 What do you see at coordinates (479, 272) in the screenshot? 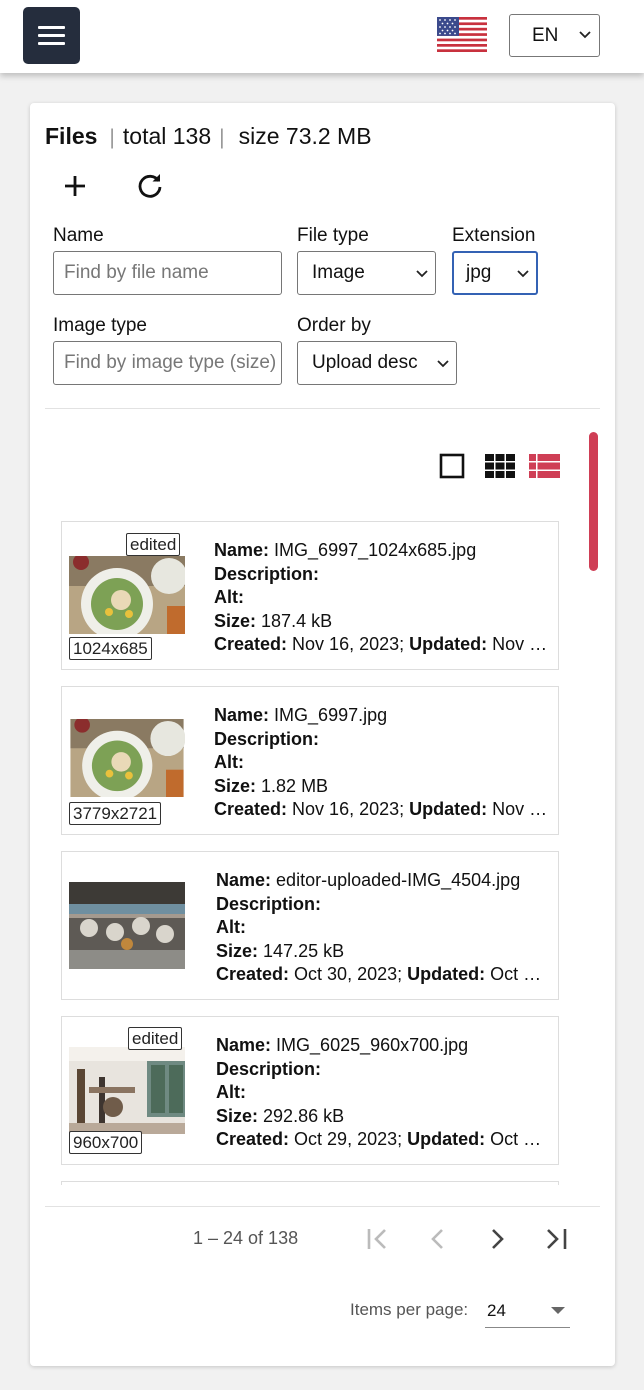
I see `extension-value: jpg` at bounding box center [479, 272].